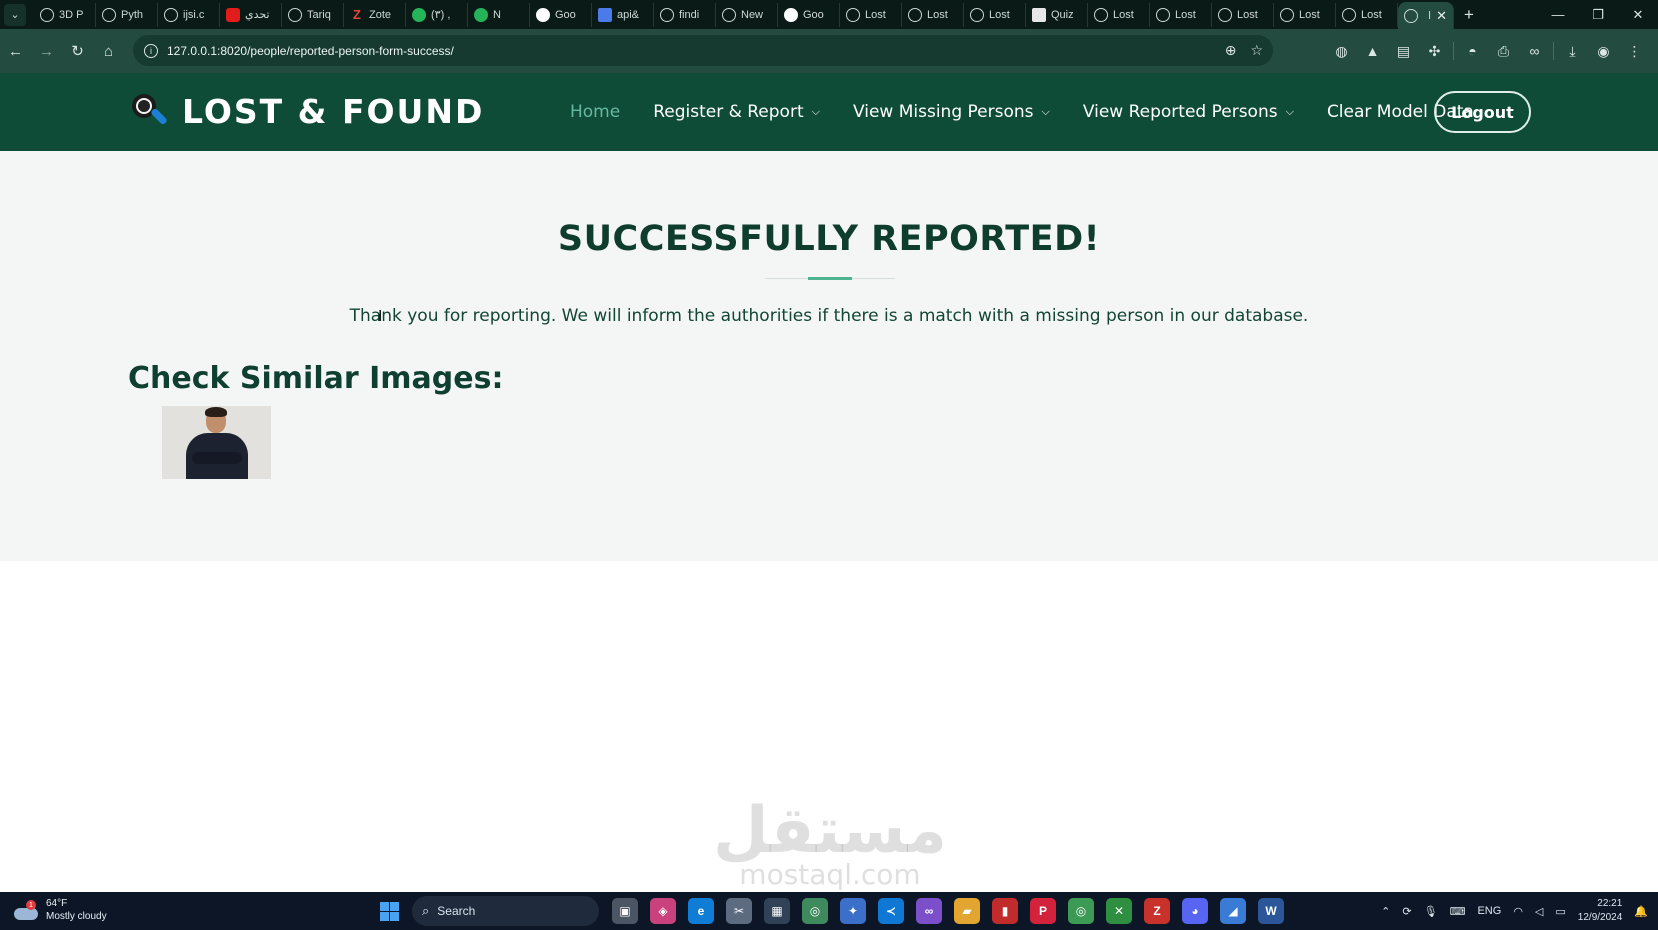  I want to click on nav-view-reported: View Reported Persons ⌵, so click(1188, 112).